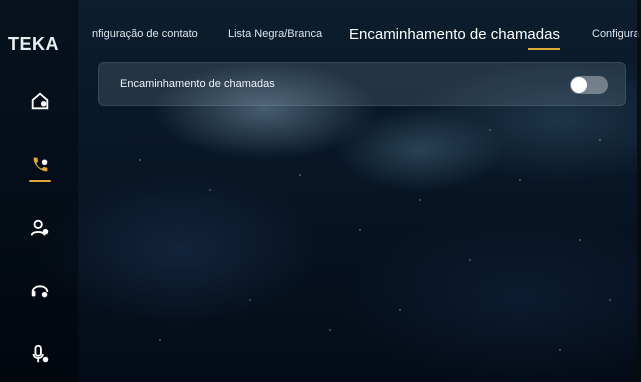 The image size is (641, 382). What do you see at coordinates (39, 191) in the screenshot?
I see `sidebar: TEKA` at bounding box center [39, 191].